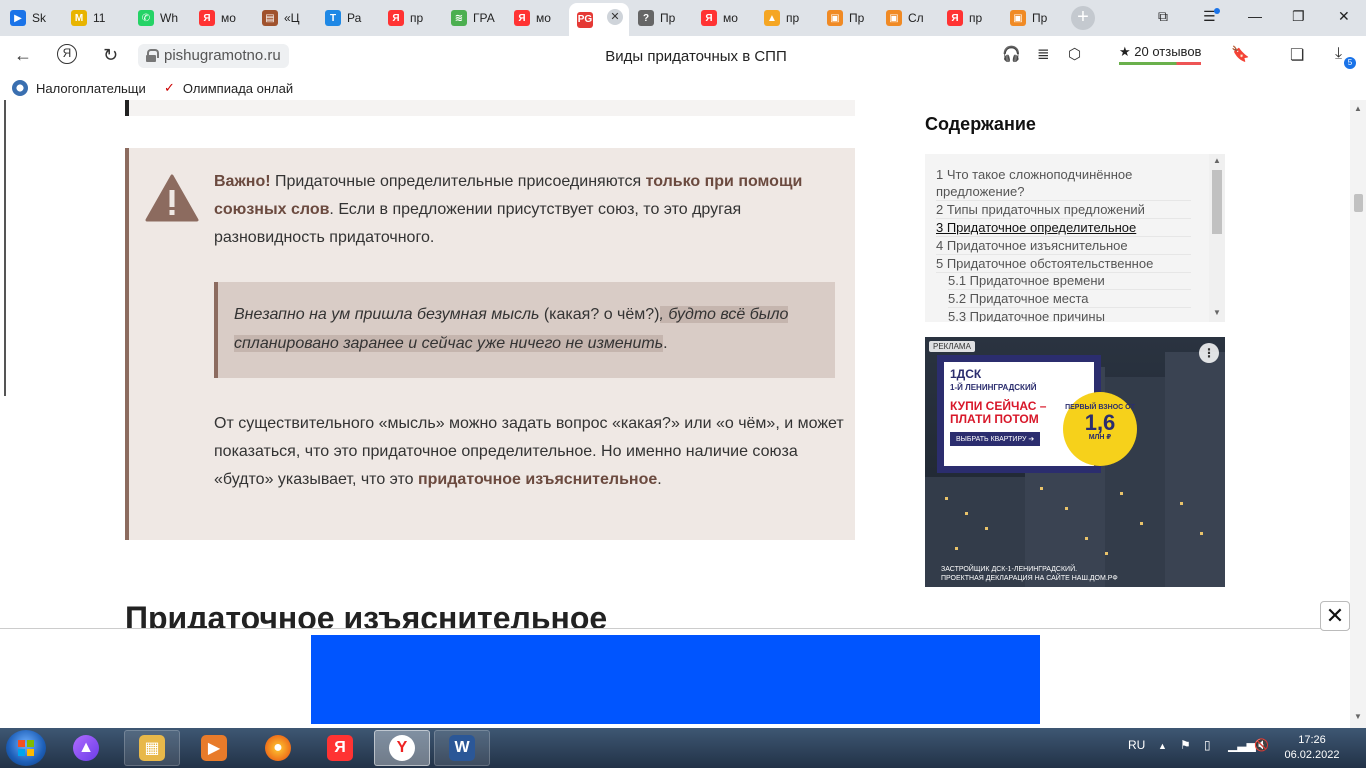 This screenshot has height=771, width=1366. Describe the element at coordinates (169, 87) in the screenshot. I see `checkmark-icon: ✓` at that location.